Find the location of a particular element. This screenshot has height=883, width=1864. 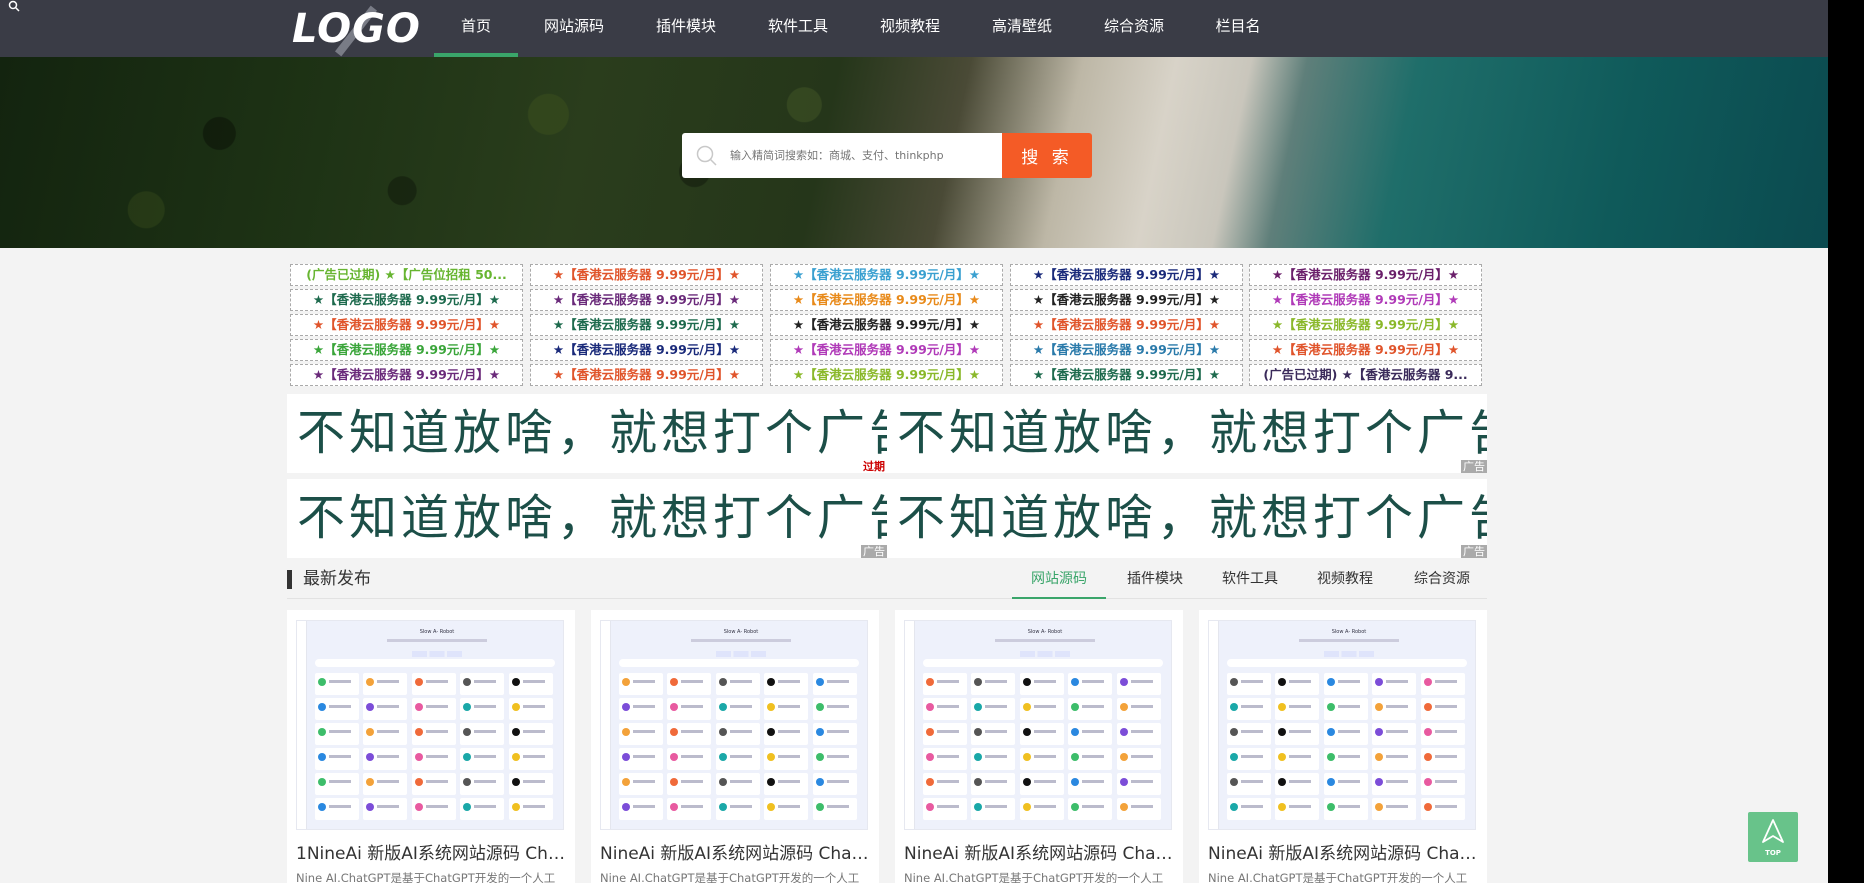

thumb-pills is located at coordinates (1045, 654).